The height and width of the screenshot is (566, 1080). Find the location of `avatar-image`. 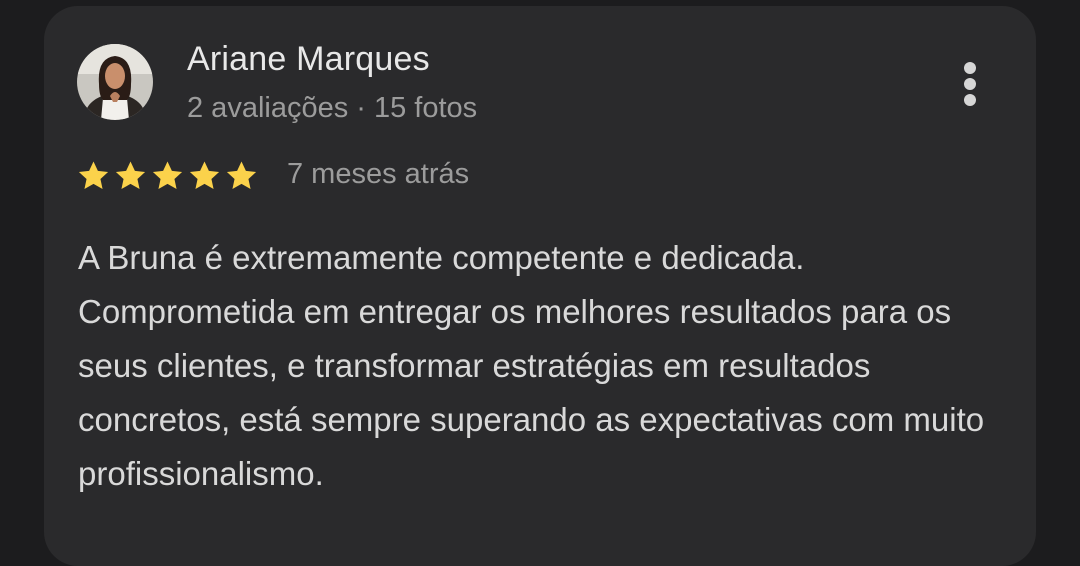

avatar-image is located at coordinates (115, 82).